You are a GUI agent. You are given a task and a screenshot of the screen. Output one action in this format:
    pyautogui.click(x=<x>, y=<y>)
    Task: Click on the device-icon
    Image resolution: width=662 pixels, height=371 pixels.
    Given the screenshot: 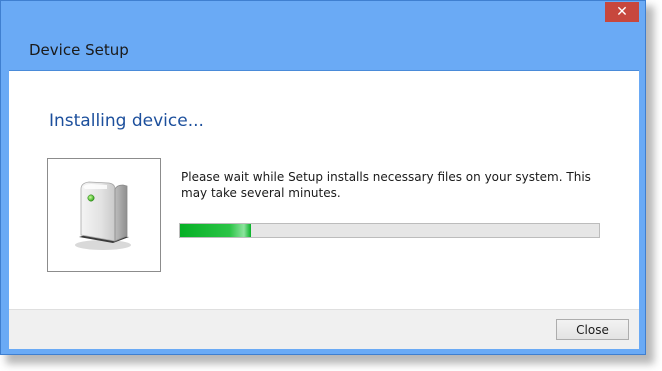 What is the action you would take?
    pyautogui.click(x=103, y=215)
    